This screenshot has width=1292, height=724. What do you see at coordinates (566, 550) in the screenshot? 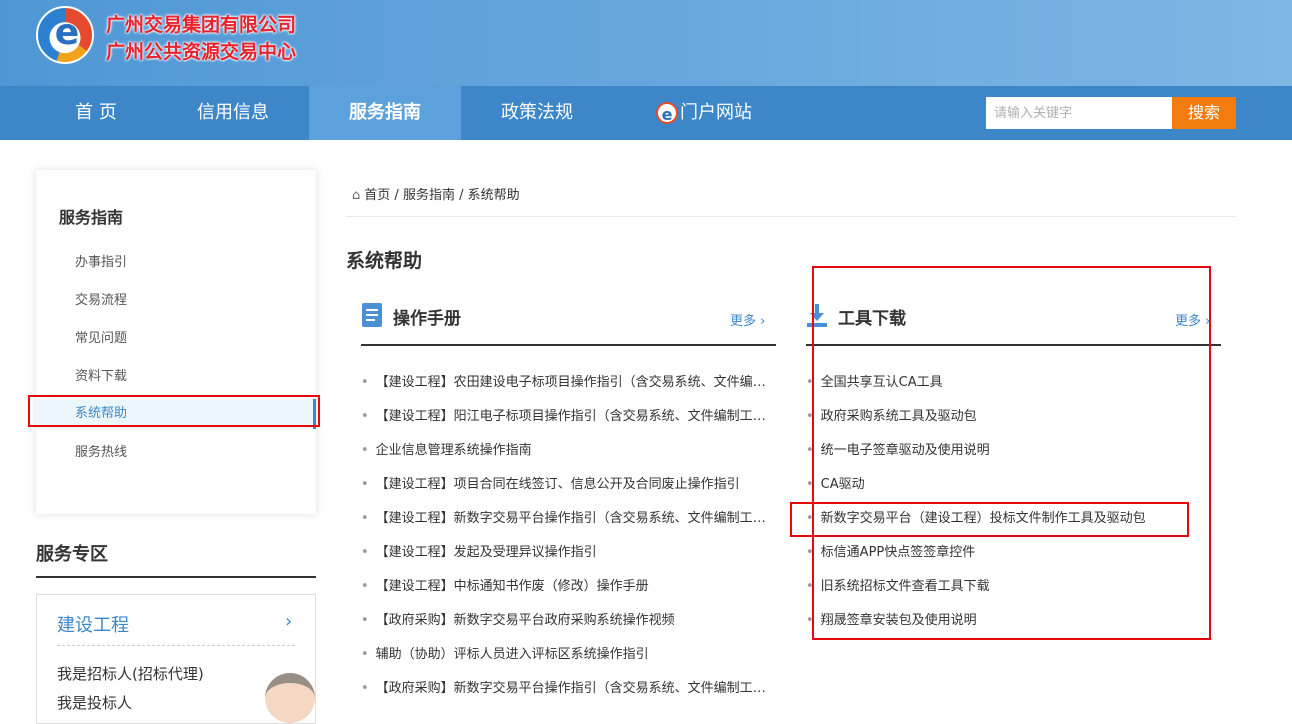
I see `manual-item: • 【建设工程】发起及受理异议操作指引` at bounding box center [566, 550].